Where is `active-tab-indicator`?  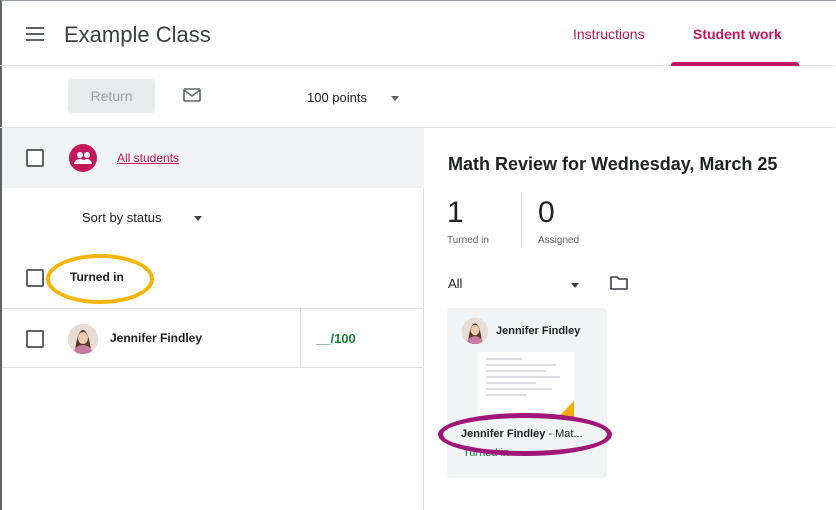 active-tab-indicator is located at coordinates (735, 64).